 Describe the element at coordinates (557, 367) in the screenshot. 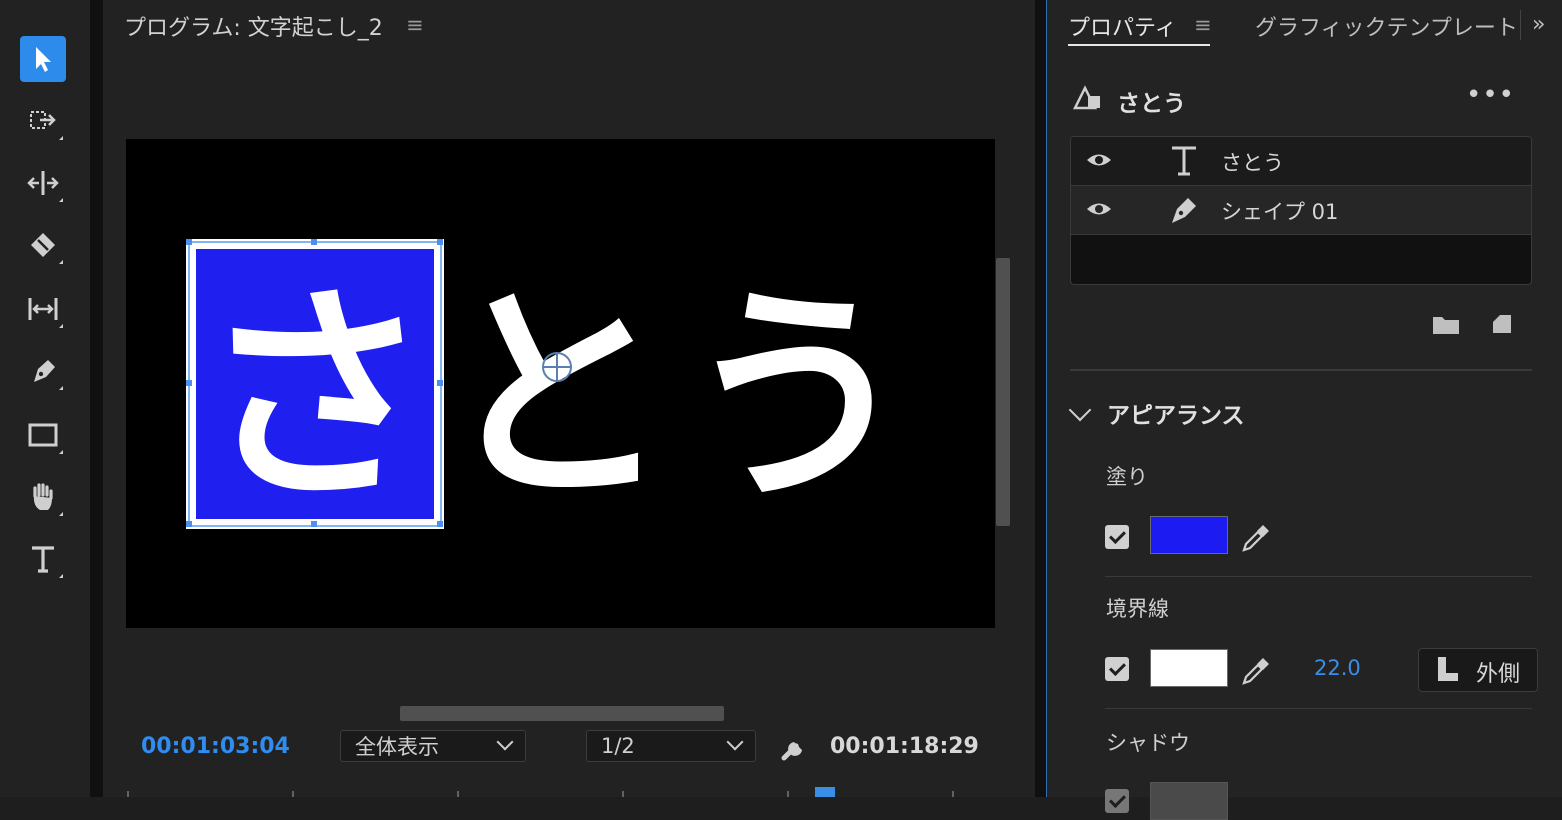

I see `anchor-point-icon` at that location.